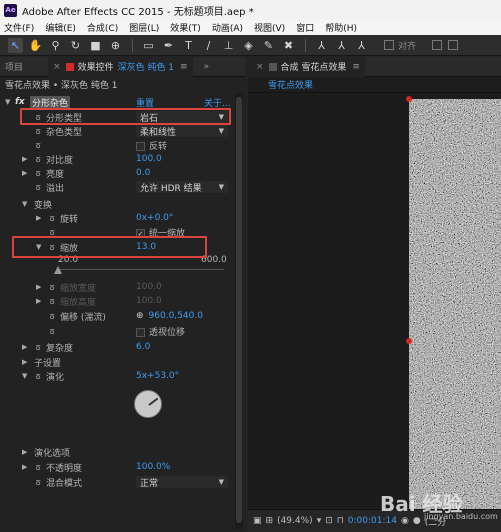 Image resolution: width=501 pixels, height=532 pixels. Describe the element at coordinates (60, 27) in the screenshot. I see `menu-edit: 编辑(E)` at that location.